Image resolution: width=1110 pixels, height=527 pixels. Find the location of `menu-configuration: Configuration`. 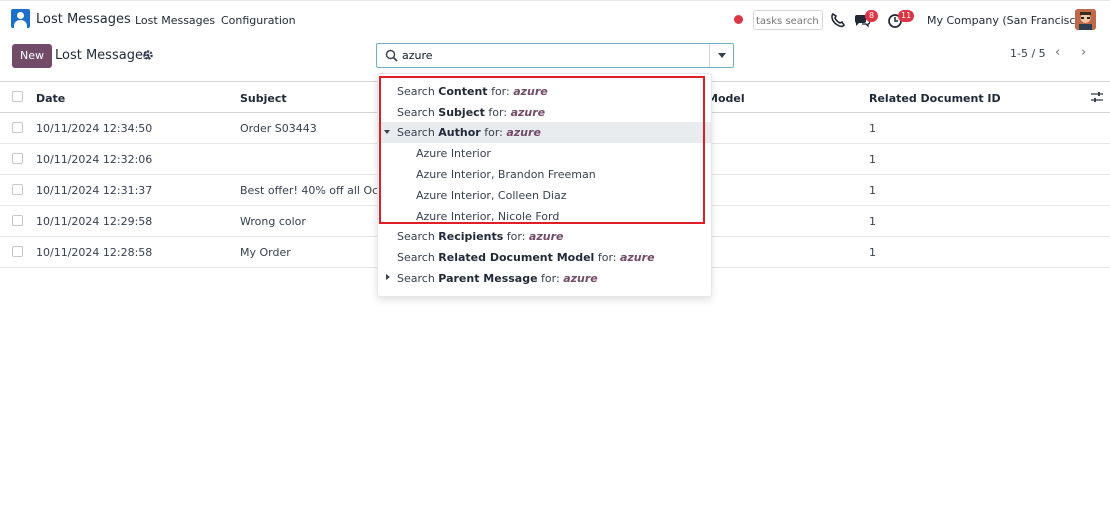

menu-configuration: Configuration is located at coordinates (258, 20).